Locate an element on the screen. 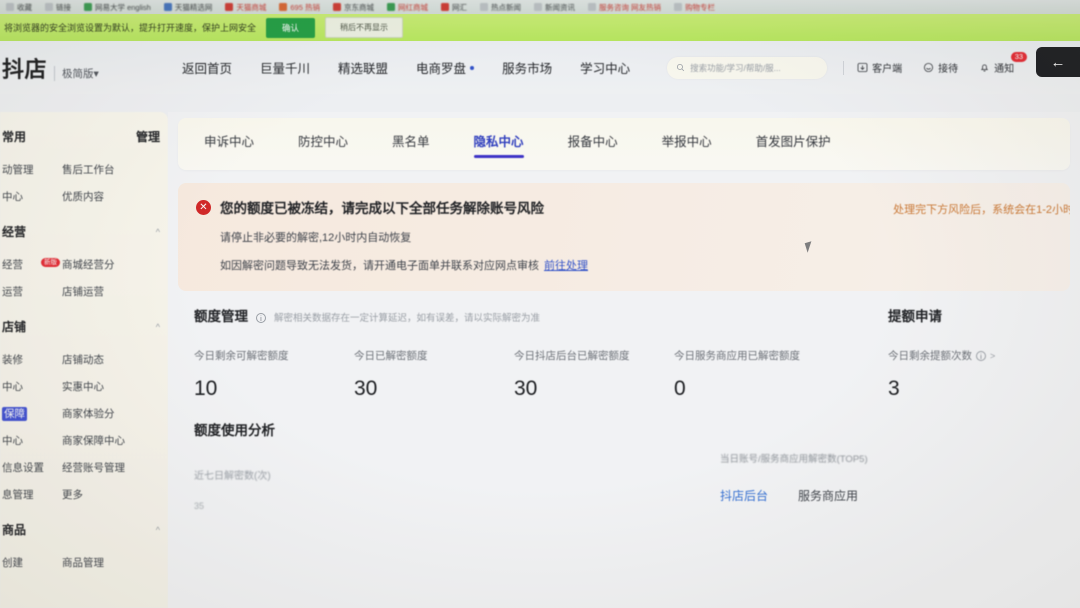  sidebar-row: 中心 商家保障中心 is located at coordinates (84, 440).